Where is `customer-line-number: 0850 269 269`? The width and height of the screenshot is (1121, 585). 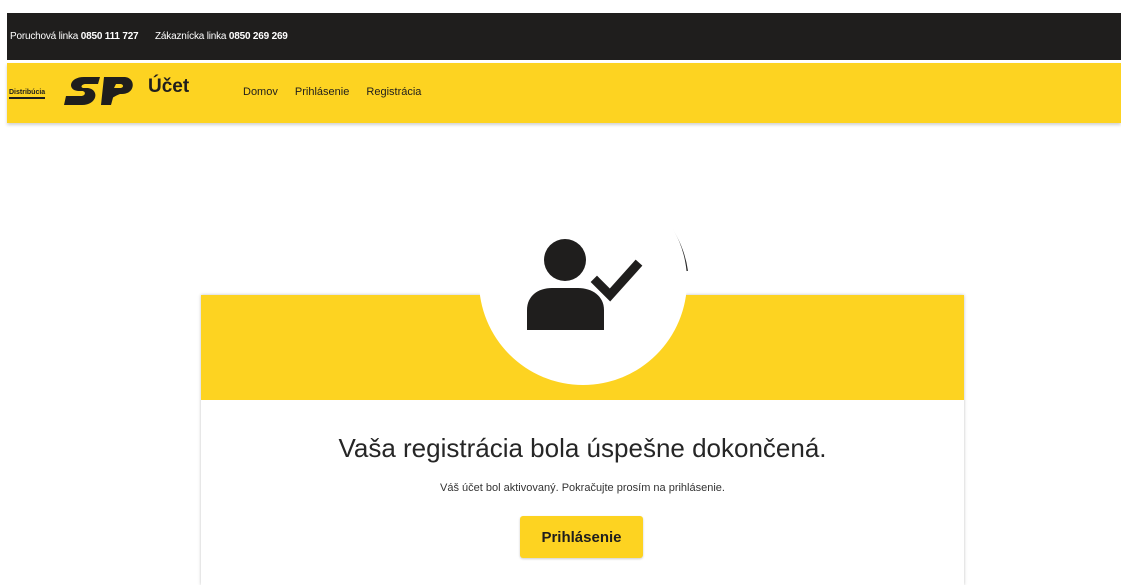
customer-line-number: 0850 269 269 is located at coordinates (258, 36).